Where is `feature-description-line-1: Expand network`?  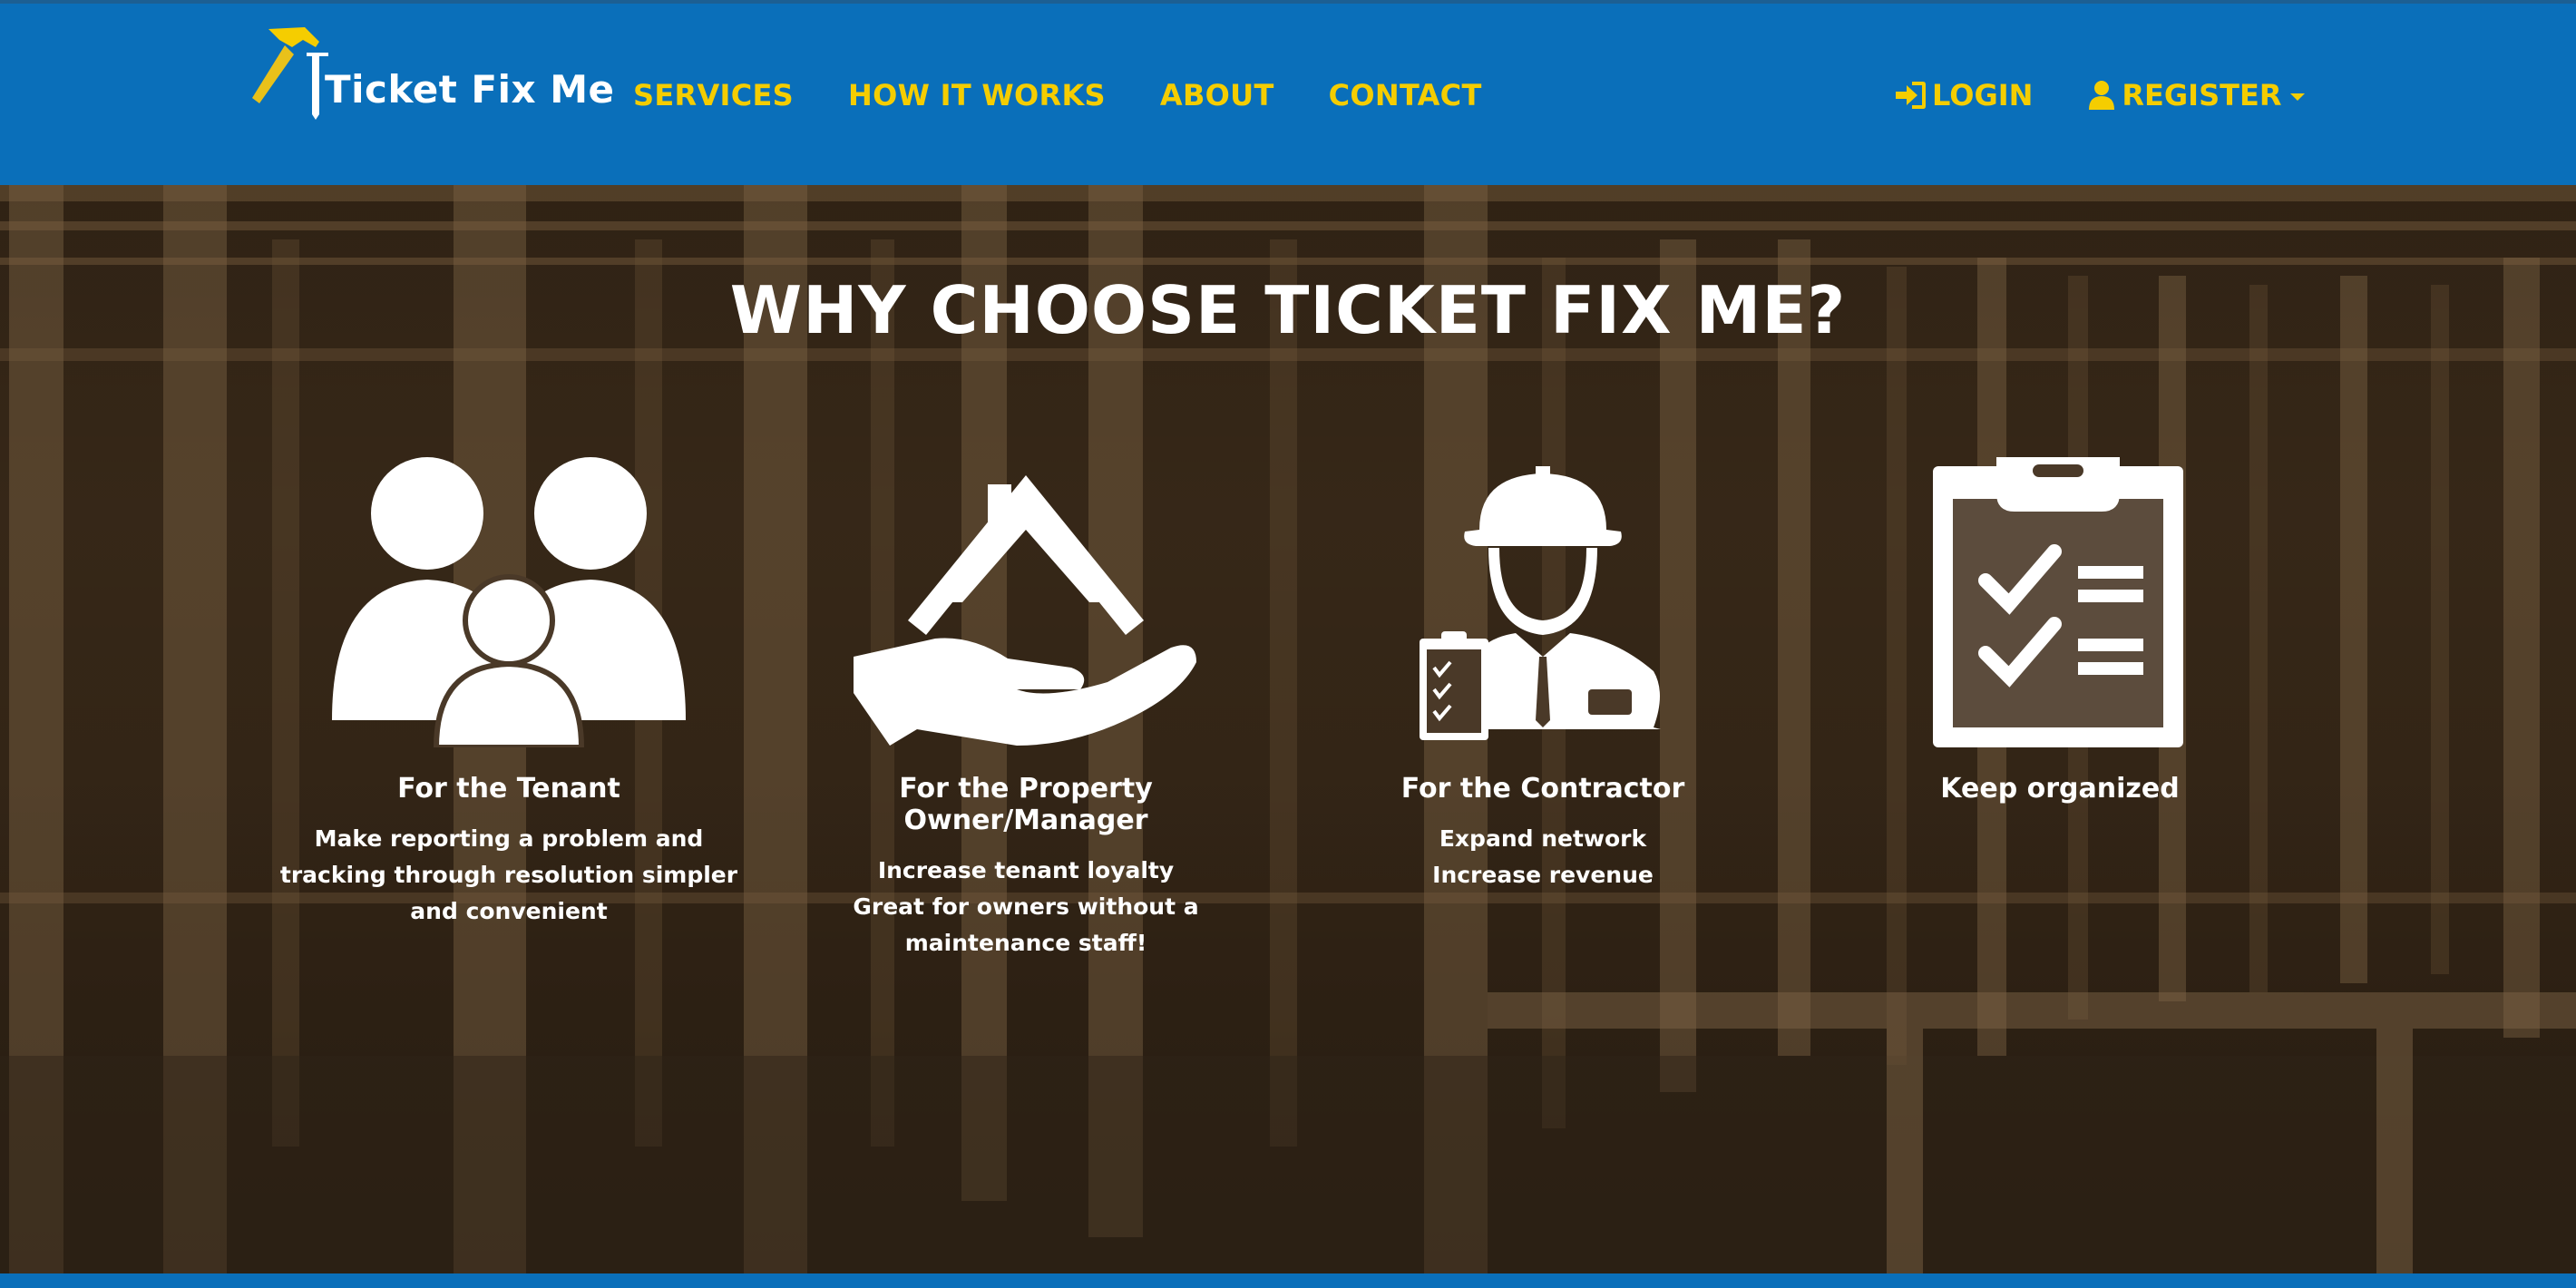 feature-description-line-1: Expand network is located at coordinates (1543, 838).